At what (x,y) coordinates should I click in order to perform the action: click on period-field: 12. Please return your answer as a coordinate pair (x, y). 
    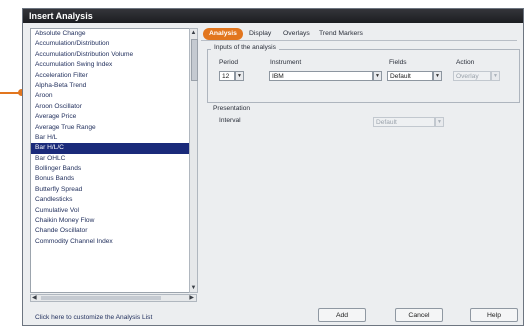
    Looking at the image, I should click on (227, 76).